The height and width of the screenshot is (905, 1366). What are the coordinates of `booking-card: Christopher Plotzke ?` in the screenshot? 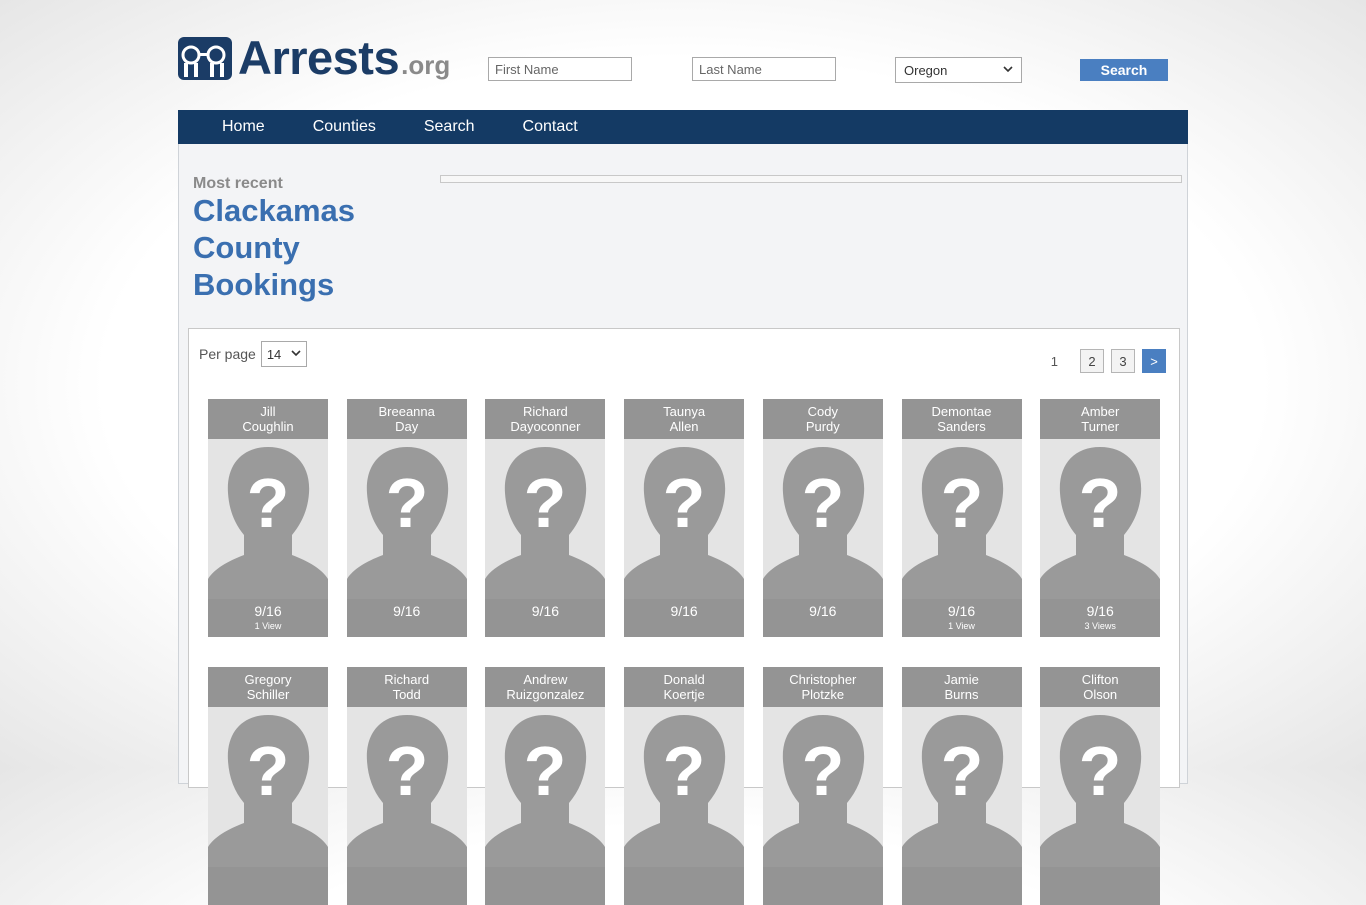 It's located at (822, 786).